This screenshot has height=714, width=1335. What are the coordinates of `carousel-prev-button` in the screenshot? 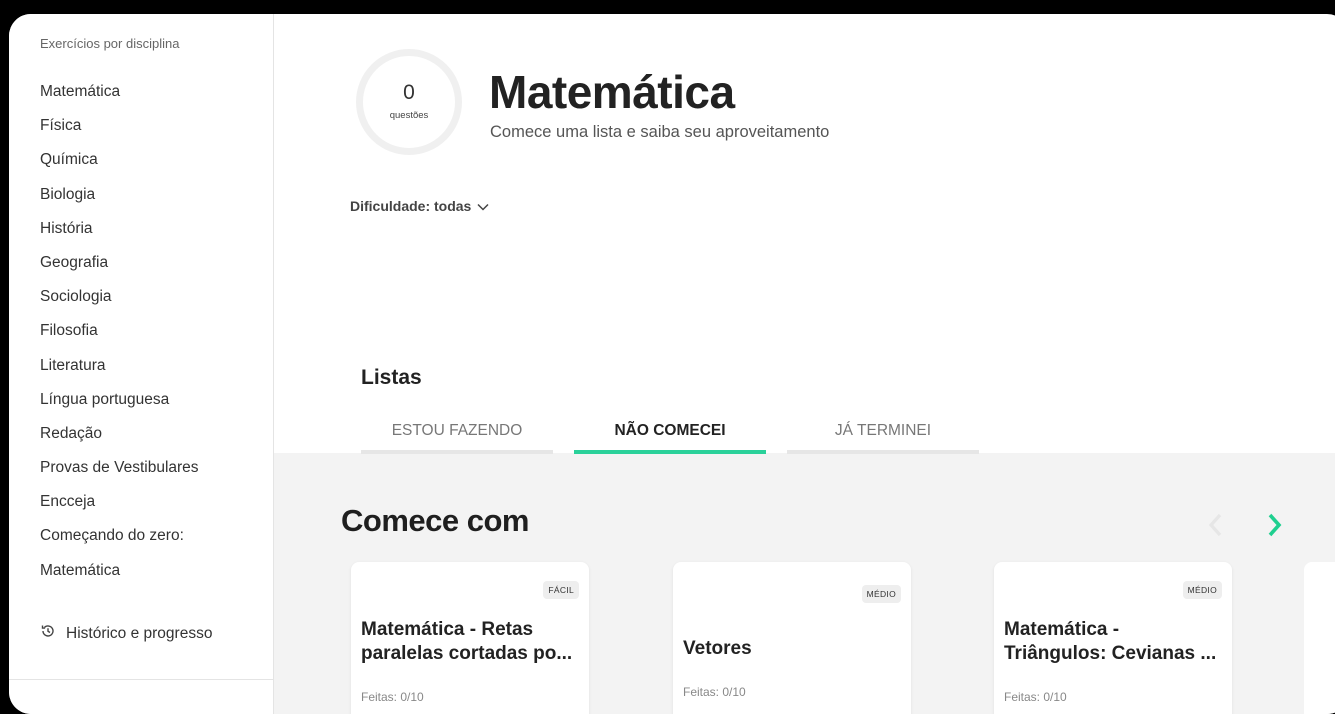 It's located at (1216, 525).